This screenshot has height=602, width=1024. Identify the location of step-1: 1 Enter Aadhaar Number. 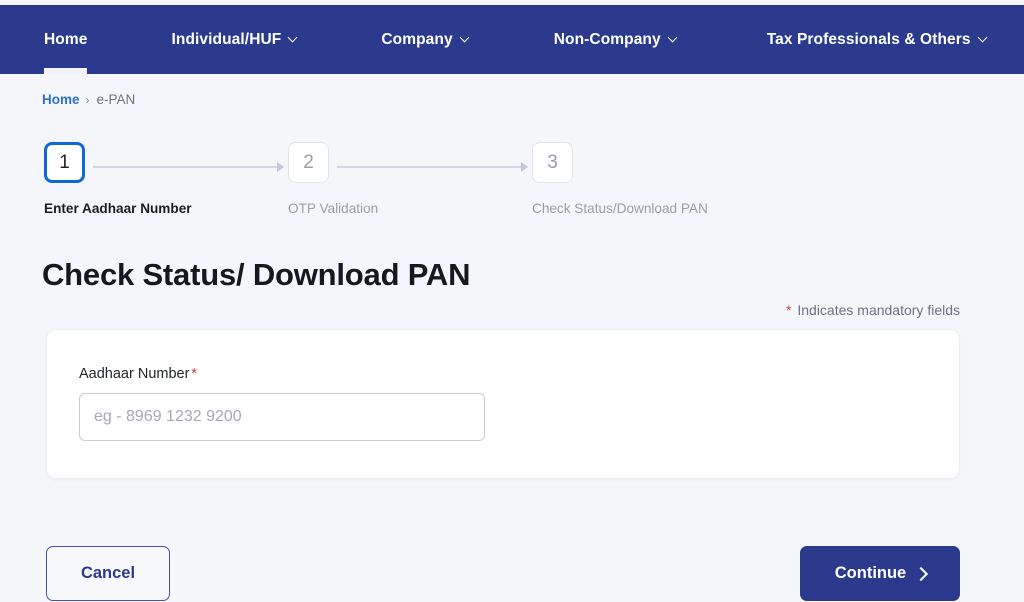
(166, 180).